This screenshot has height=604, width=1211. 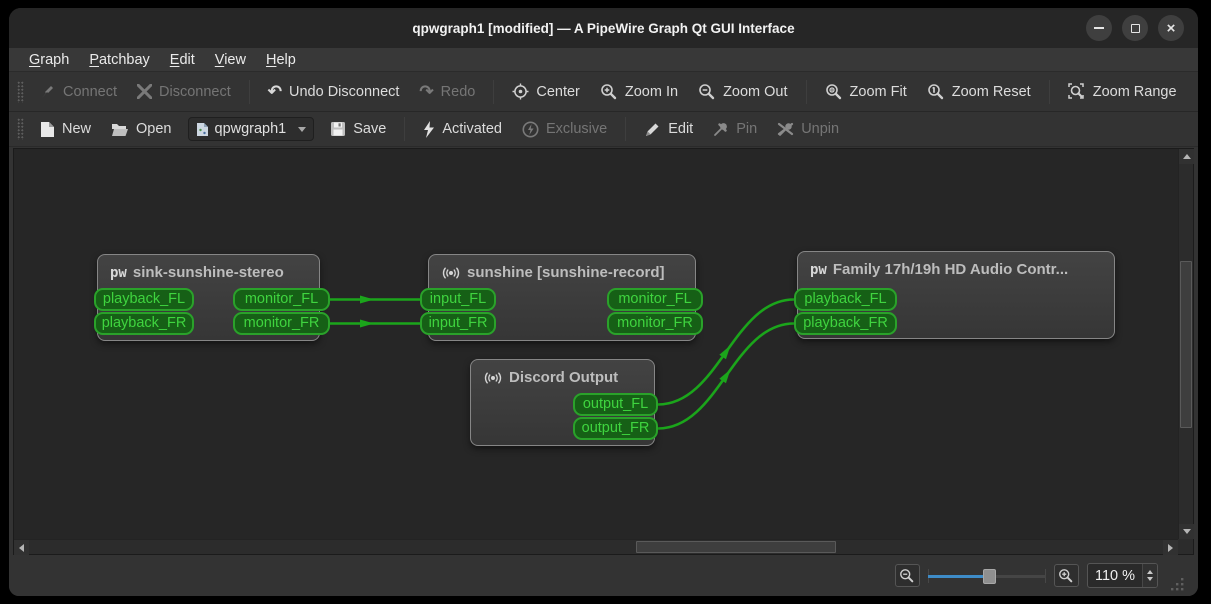 What do you see at coordinates (1149, 575) in the screenshot?
I see `spinbox-arrows` at bounding box center [1149, 575].